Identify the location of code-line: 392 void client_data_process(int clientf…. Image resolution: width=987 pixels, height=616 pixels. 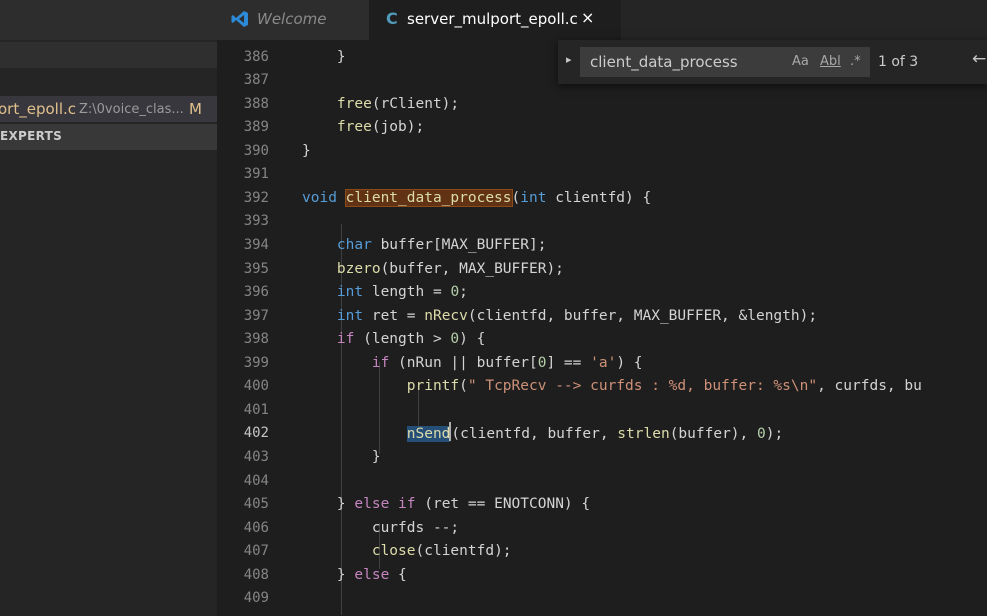
(602, 198).